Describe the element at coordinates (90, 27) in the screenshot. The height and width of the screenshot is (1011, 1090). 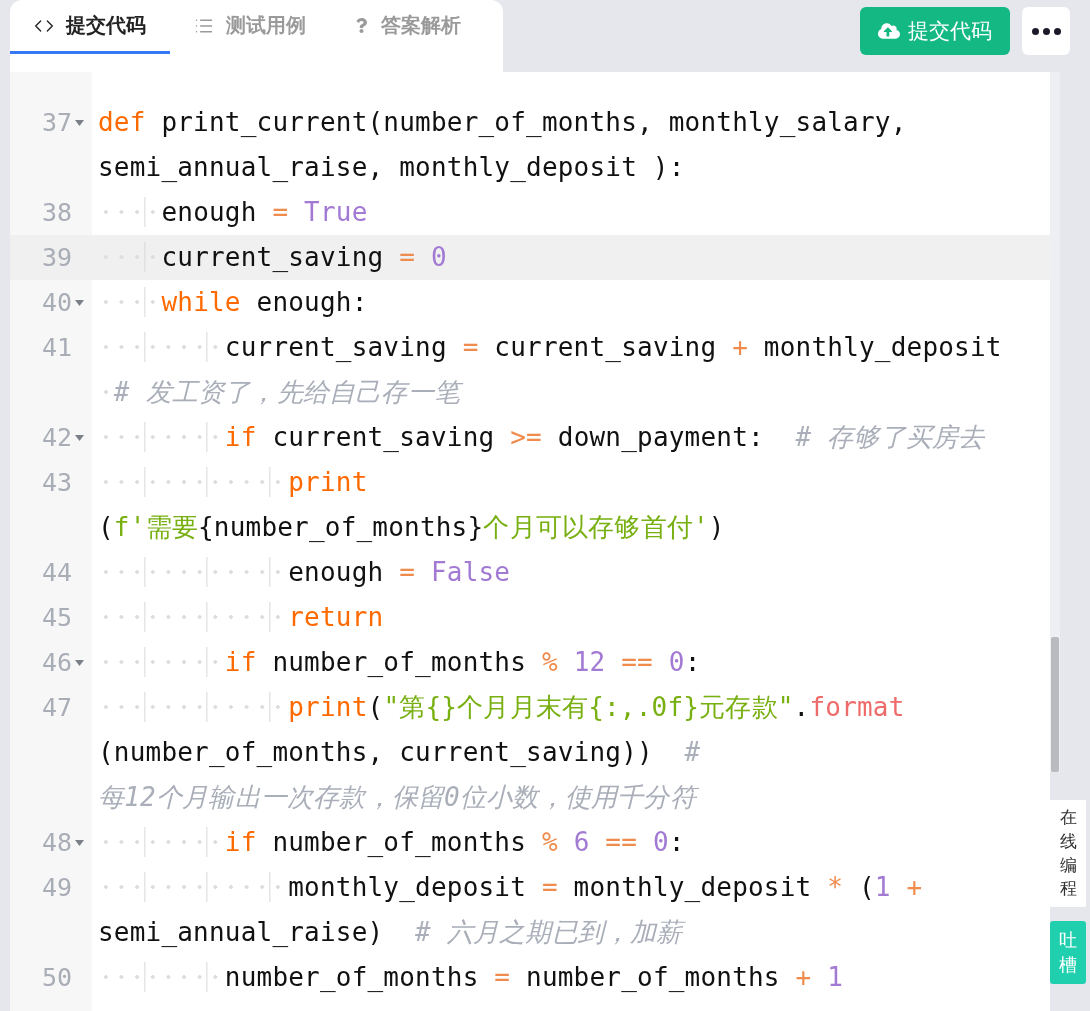
I see `tab: 提交代码` at that location.